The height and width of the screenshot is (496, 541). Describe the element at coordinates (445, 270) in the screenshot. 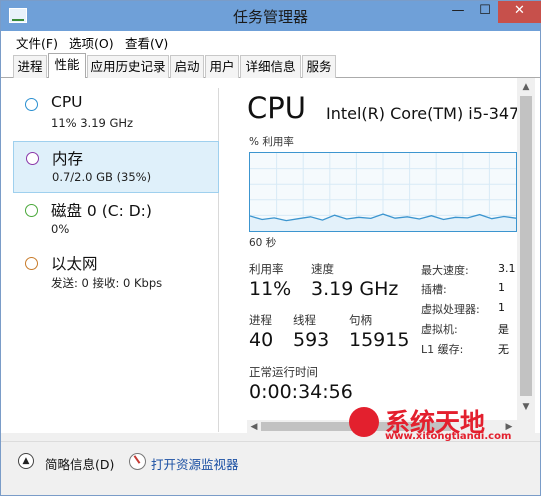

I see `spec-label: 最大速度:` at that location.